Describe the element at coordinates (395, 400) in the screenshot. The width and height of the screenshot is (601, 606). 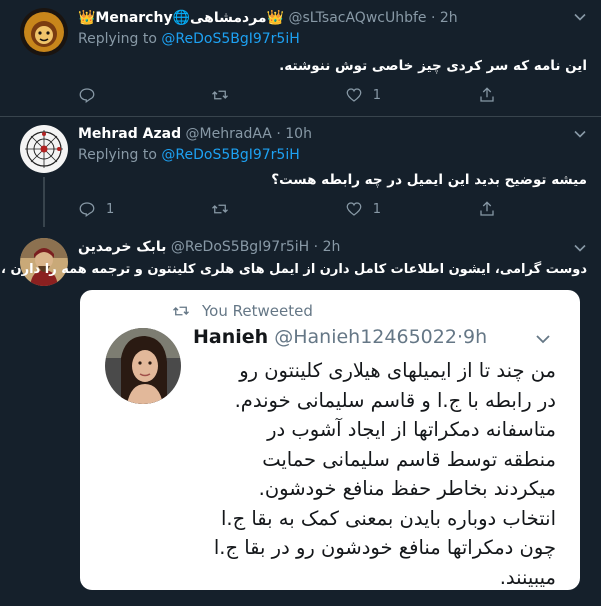
I see `quoted-text-line: در رابطه با ج.ا و قاسم سلیمانی خوندم.` at that location.